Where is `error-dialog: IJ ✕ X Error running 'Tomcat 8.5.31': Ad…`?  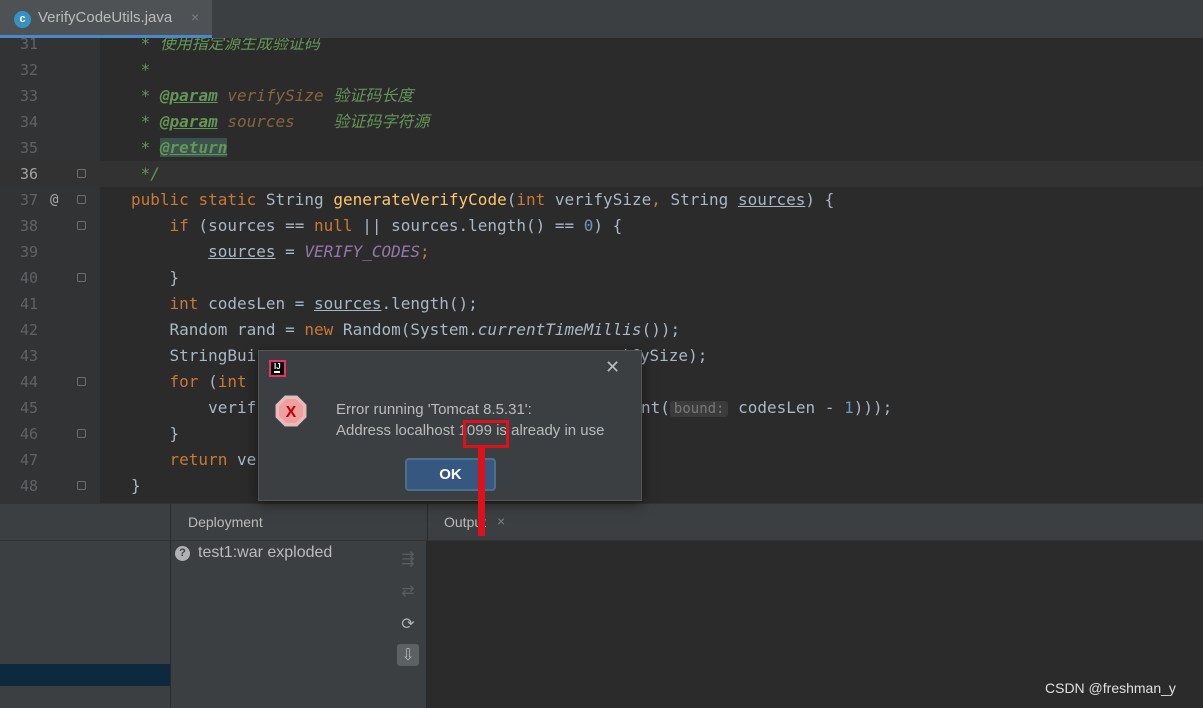 error-dialog: IJ ✕ X Error running 'Tomcat 8.5.31': Ad… is located at coordinates (450, 425).